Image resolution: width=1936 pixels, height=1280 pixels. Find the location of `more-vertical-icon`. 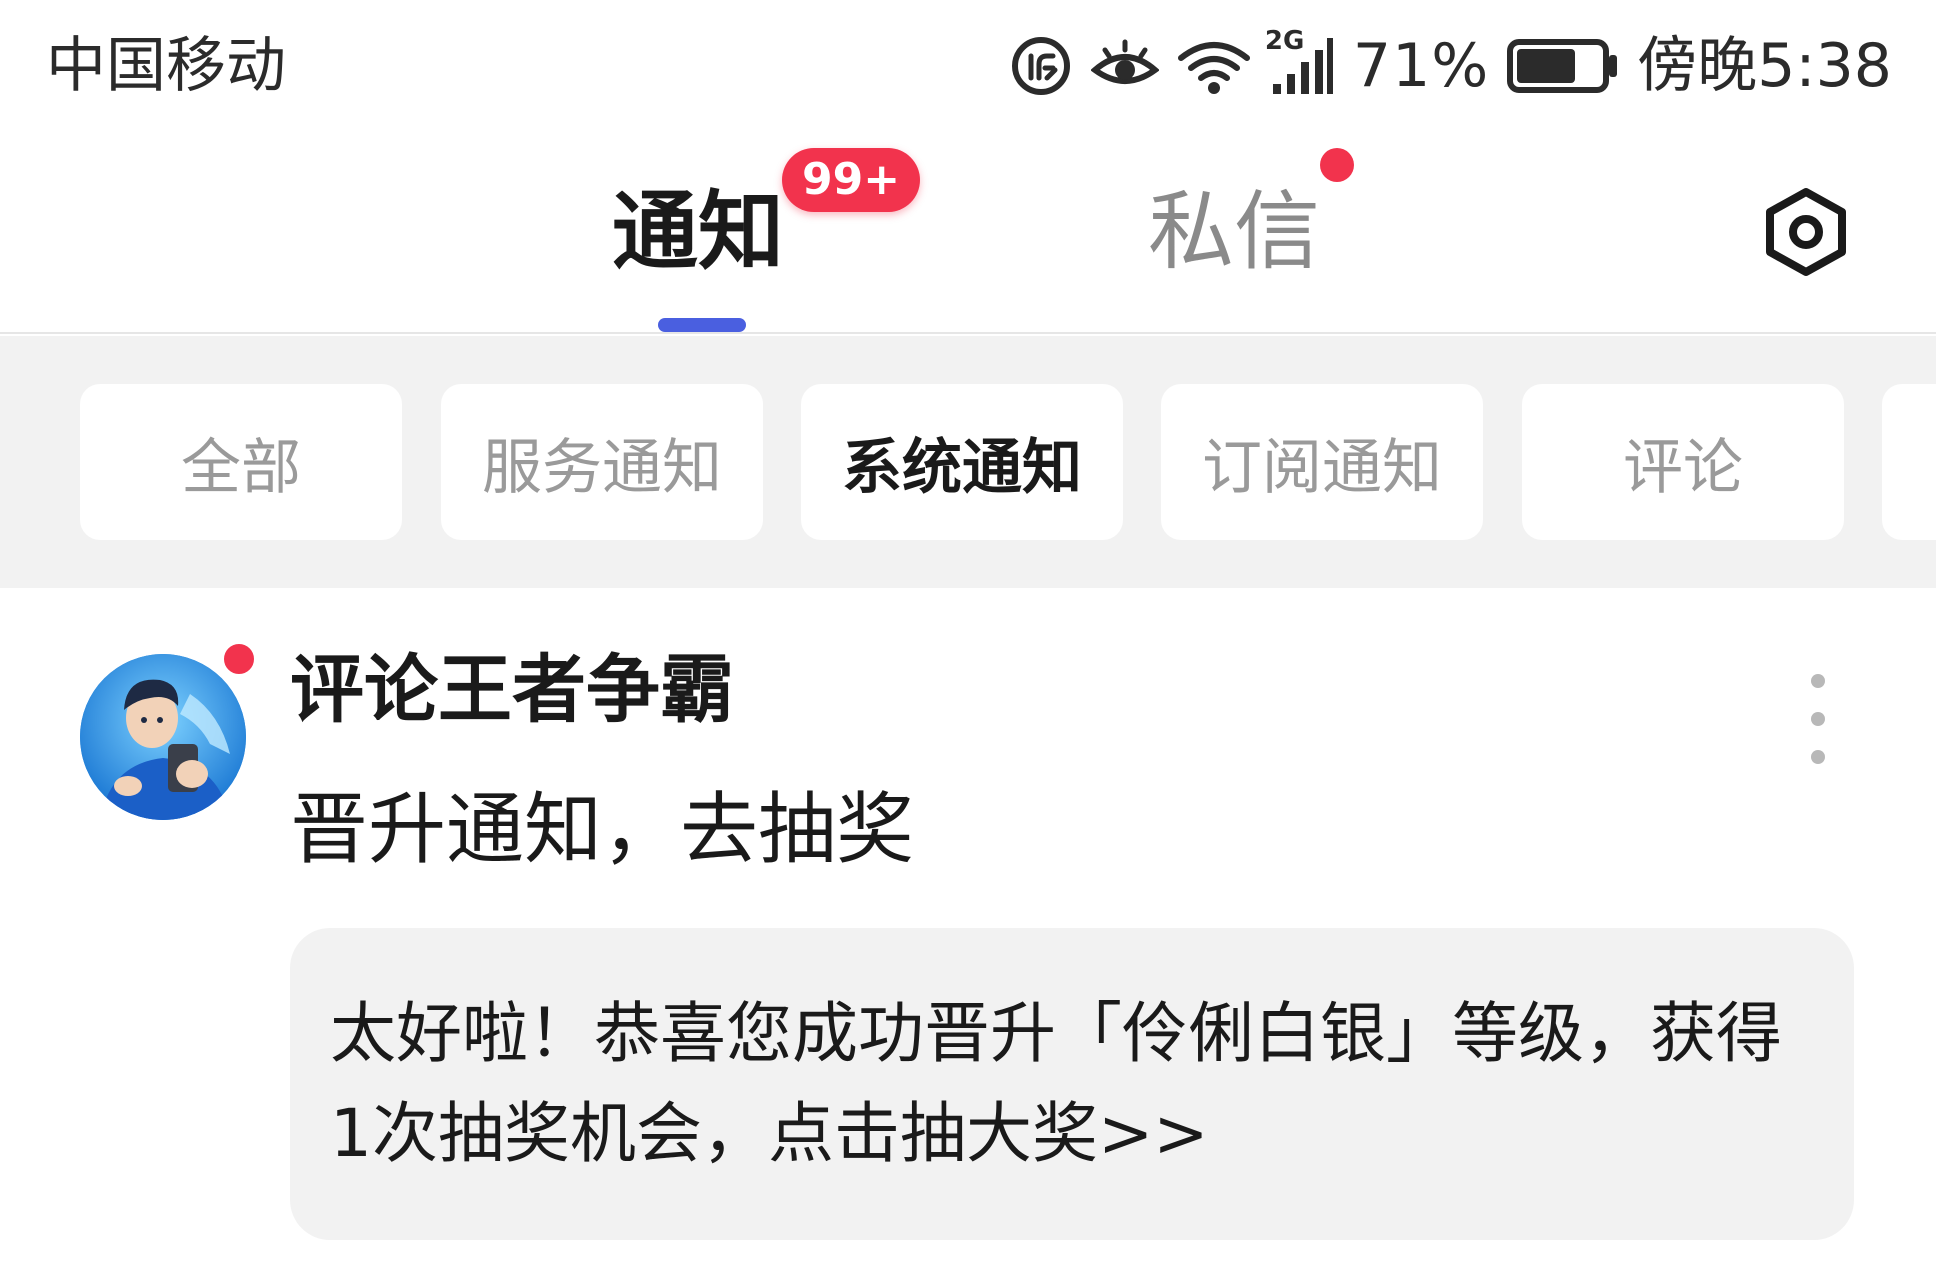

more-vertical-icon is located at coordinates (1818, 719).